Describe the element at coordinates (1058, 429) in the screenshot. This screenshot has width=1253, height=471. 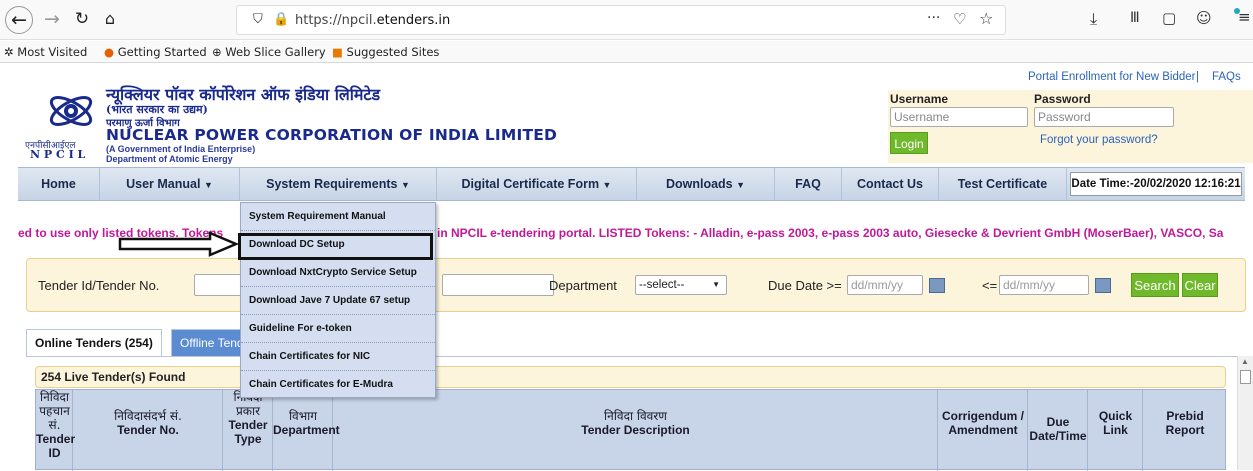
I see `col-due-date: Due Date/Time` at that location.